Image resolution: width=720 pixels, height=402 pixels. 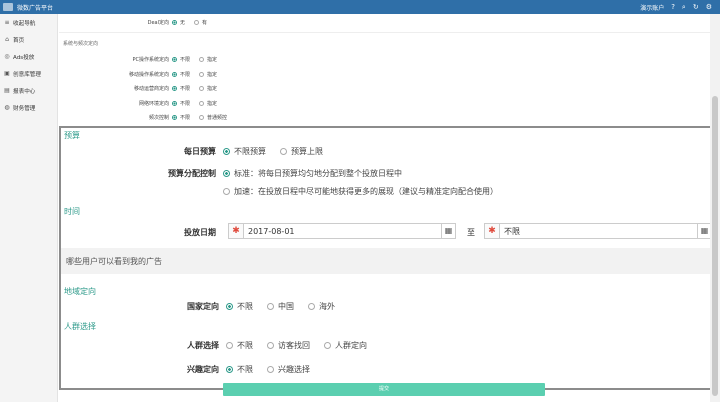 I want to click on sidebar-item-report: ▤ 报表中心, so click(x=28, y=90).